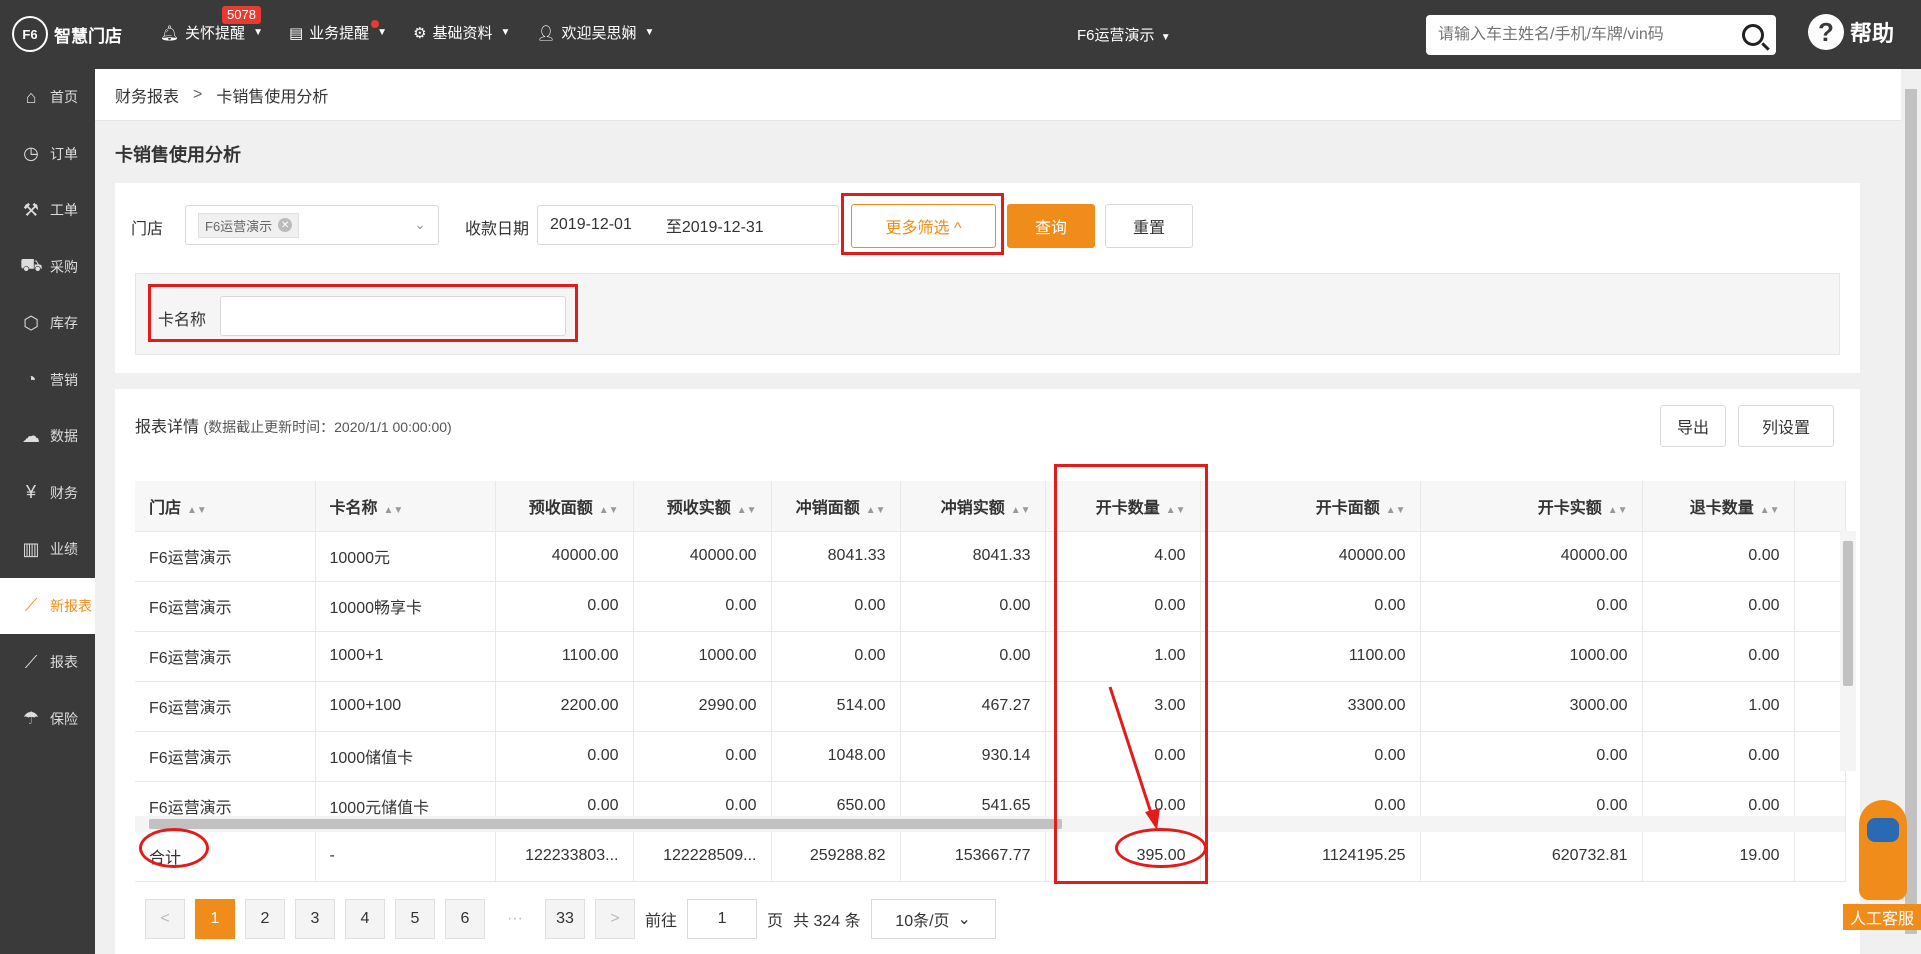 This screenshot has height=954, width=1921. I want to click on store-tag: F6运营演示 ✕, so click(249, 225).